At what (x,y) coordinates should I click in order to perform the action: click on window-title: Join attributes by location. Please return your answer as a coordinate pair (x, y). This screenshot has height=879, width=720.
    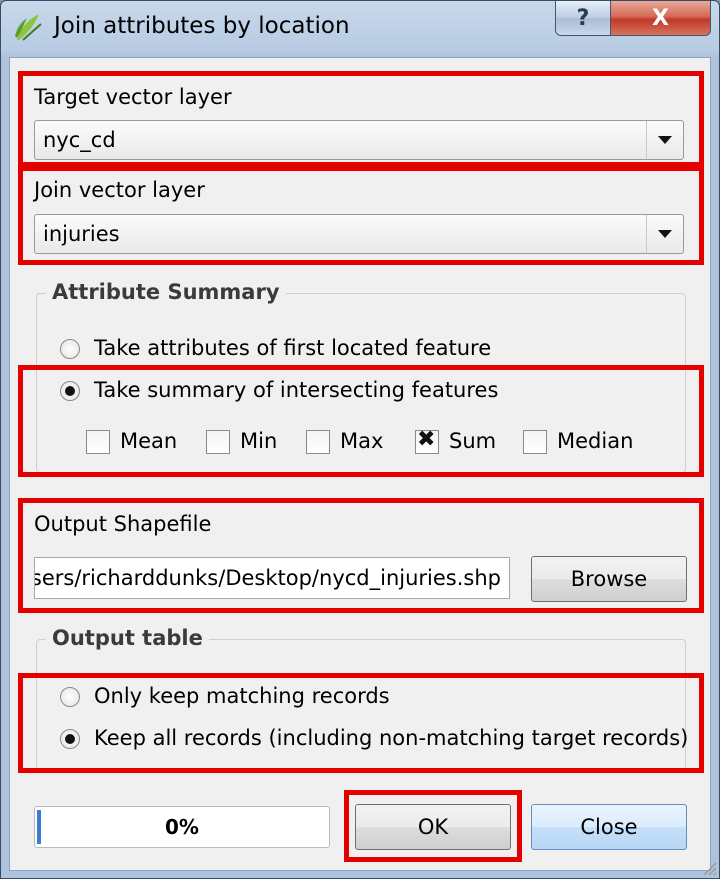
    Looking at the image, I should click on (202, 26).